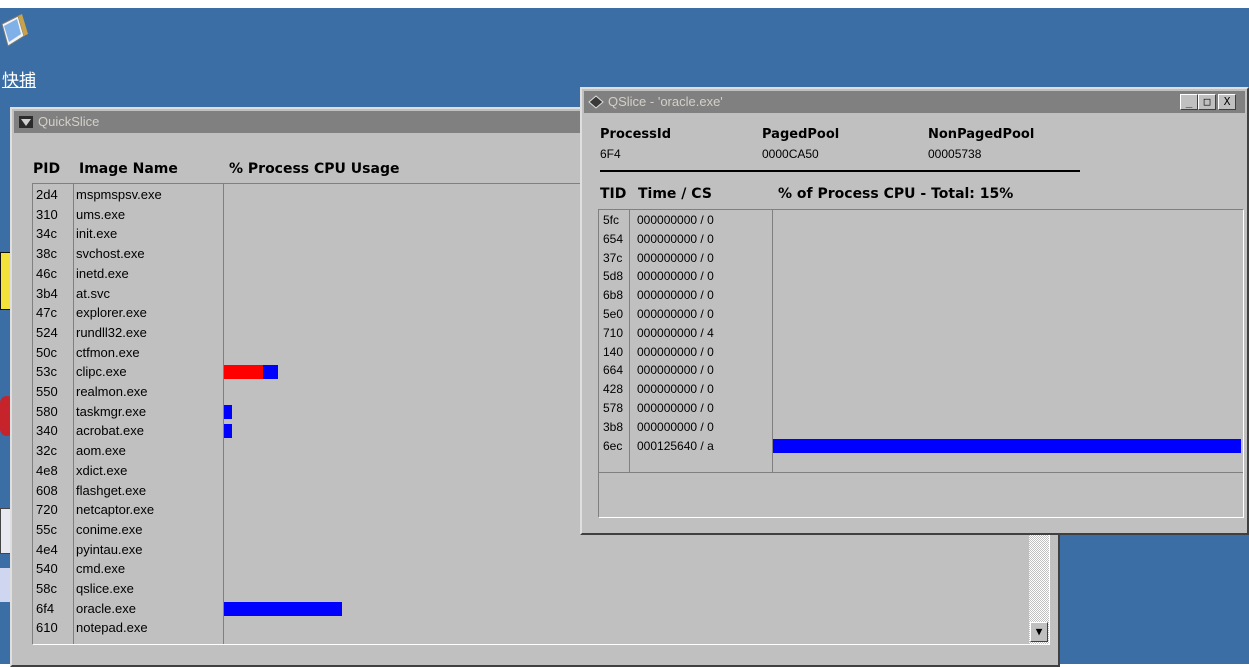 The width and height of the screenshot is (1249, 667). I want to click on process-pid: 610, so click(47, 628).